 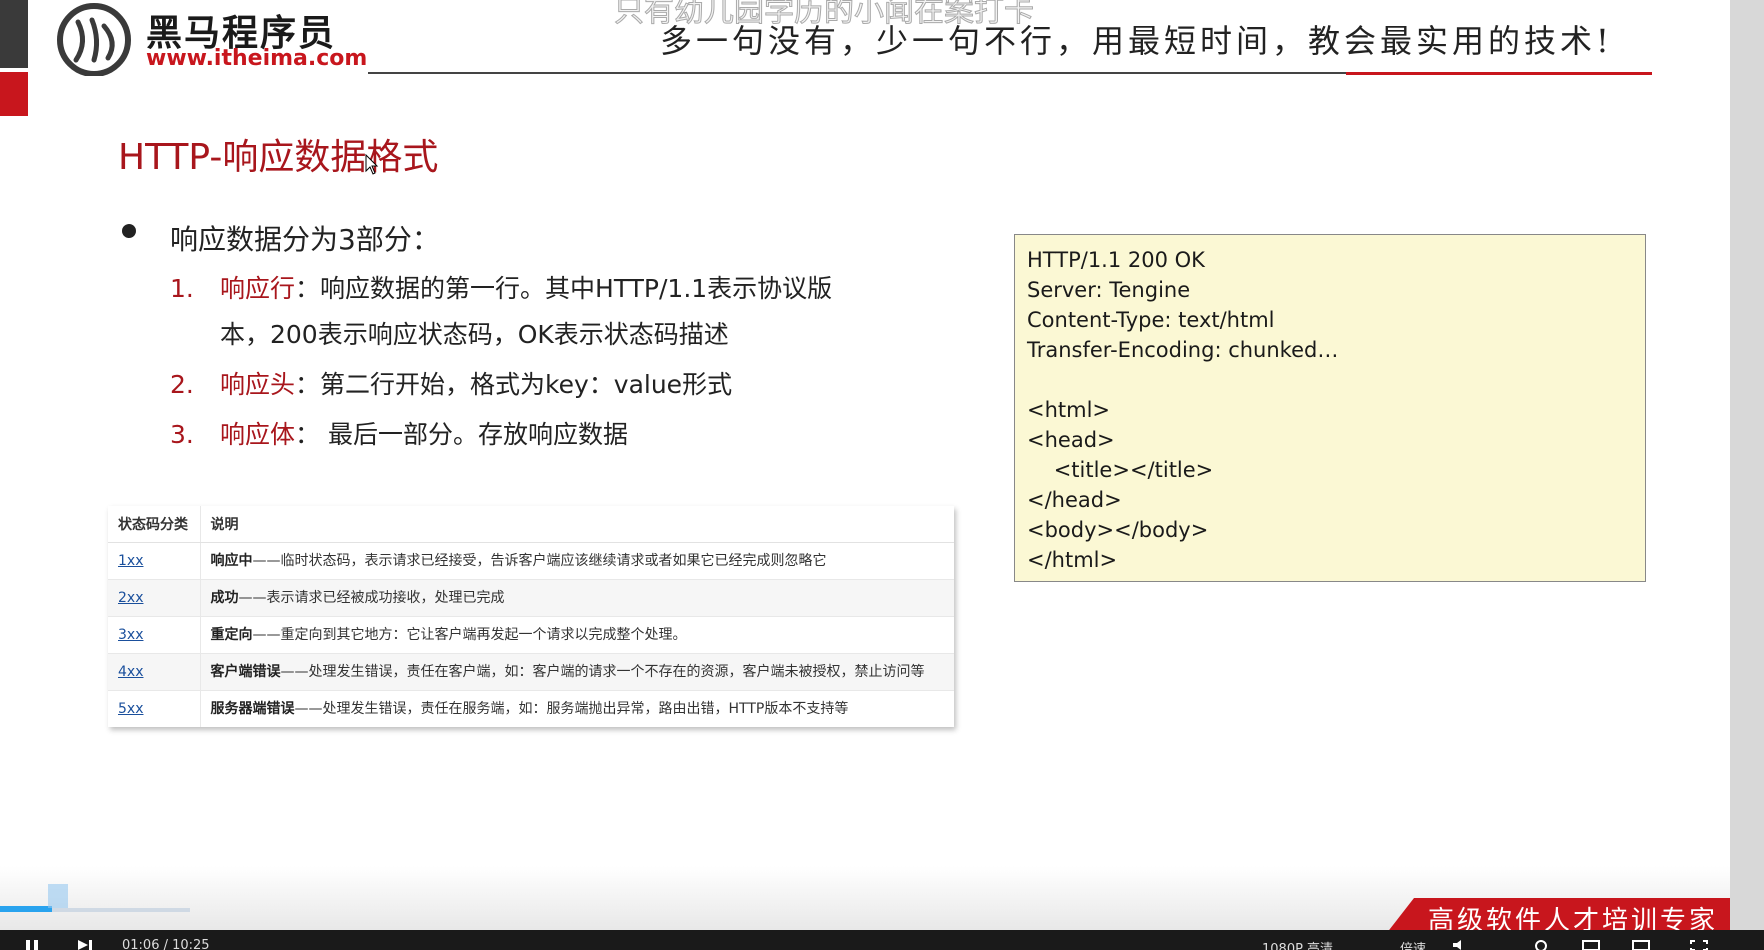 I want to click on list-item-text: ：第二行开始，格式为key：value形式, so click(x=514, y=384).